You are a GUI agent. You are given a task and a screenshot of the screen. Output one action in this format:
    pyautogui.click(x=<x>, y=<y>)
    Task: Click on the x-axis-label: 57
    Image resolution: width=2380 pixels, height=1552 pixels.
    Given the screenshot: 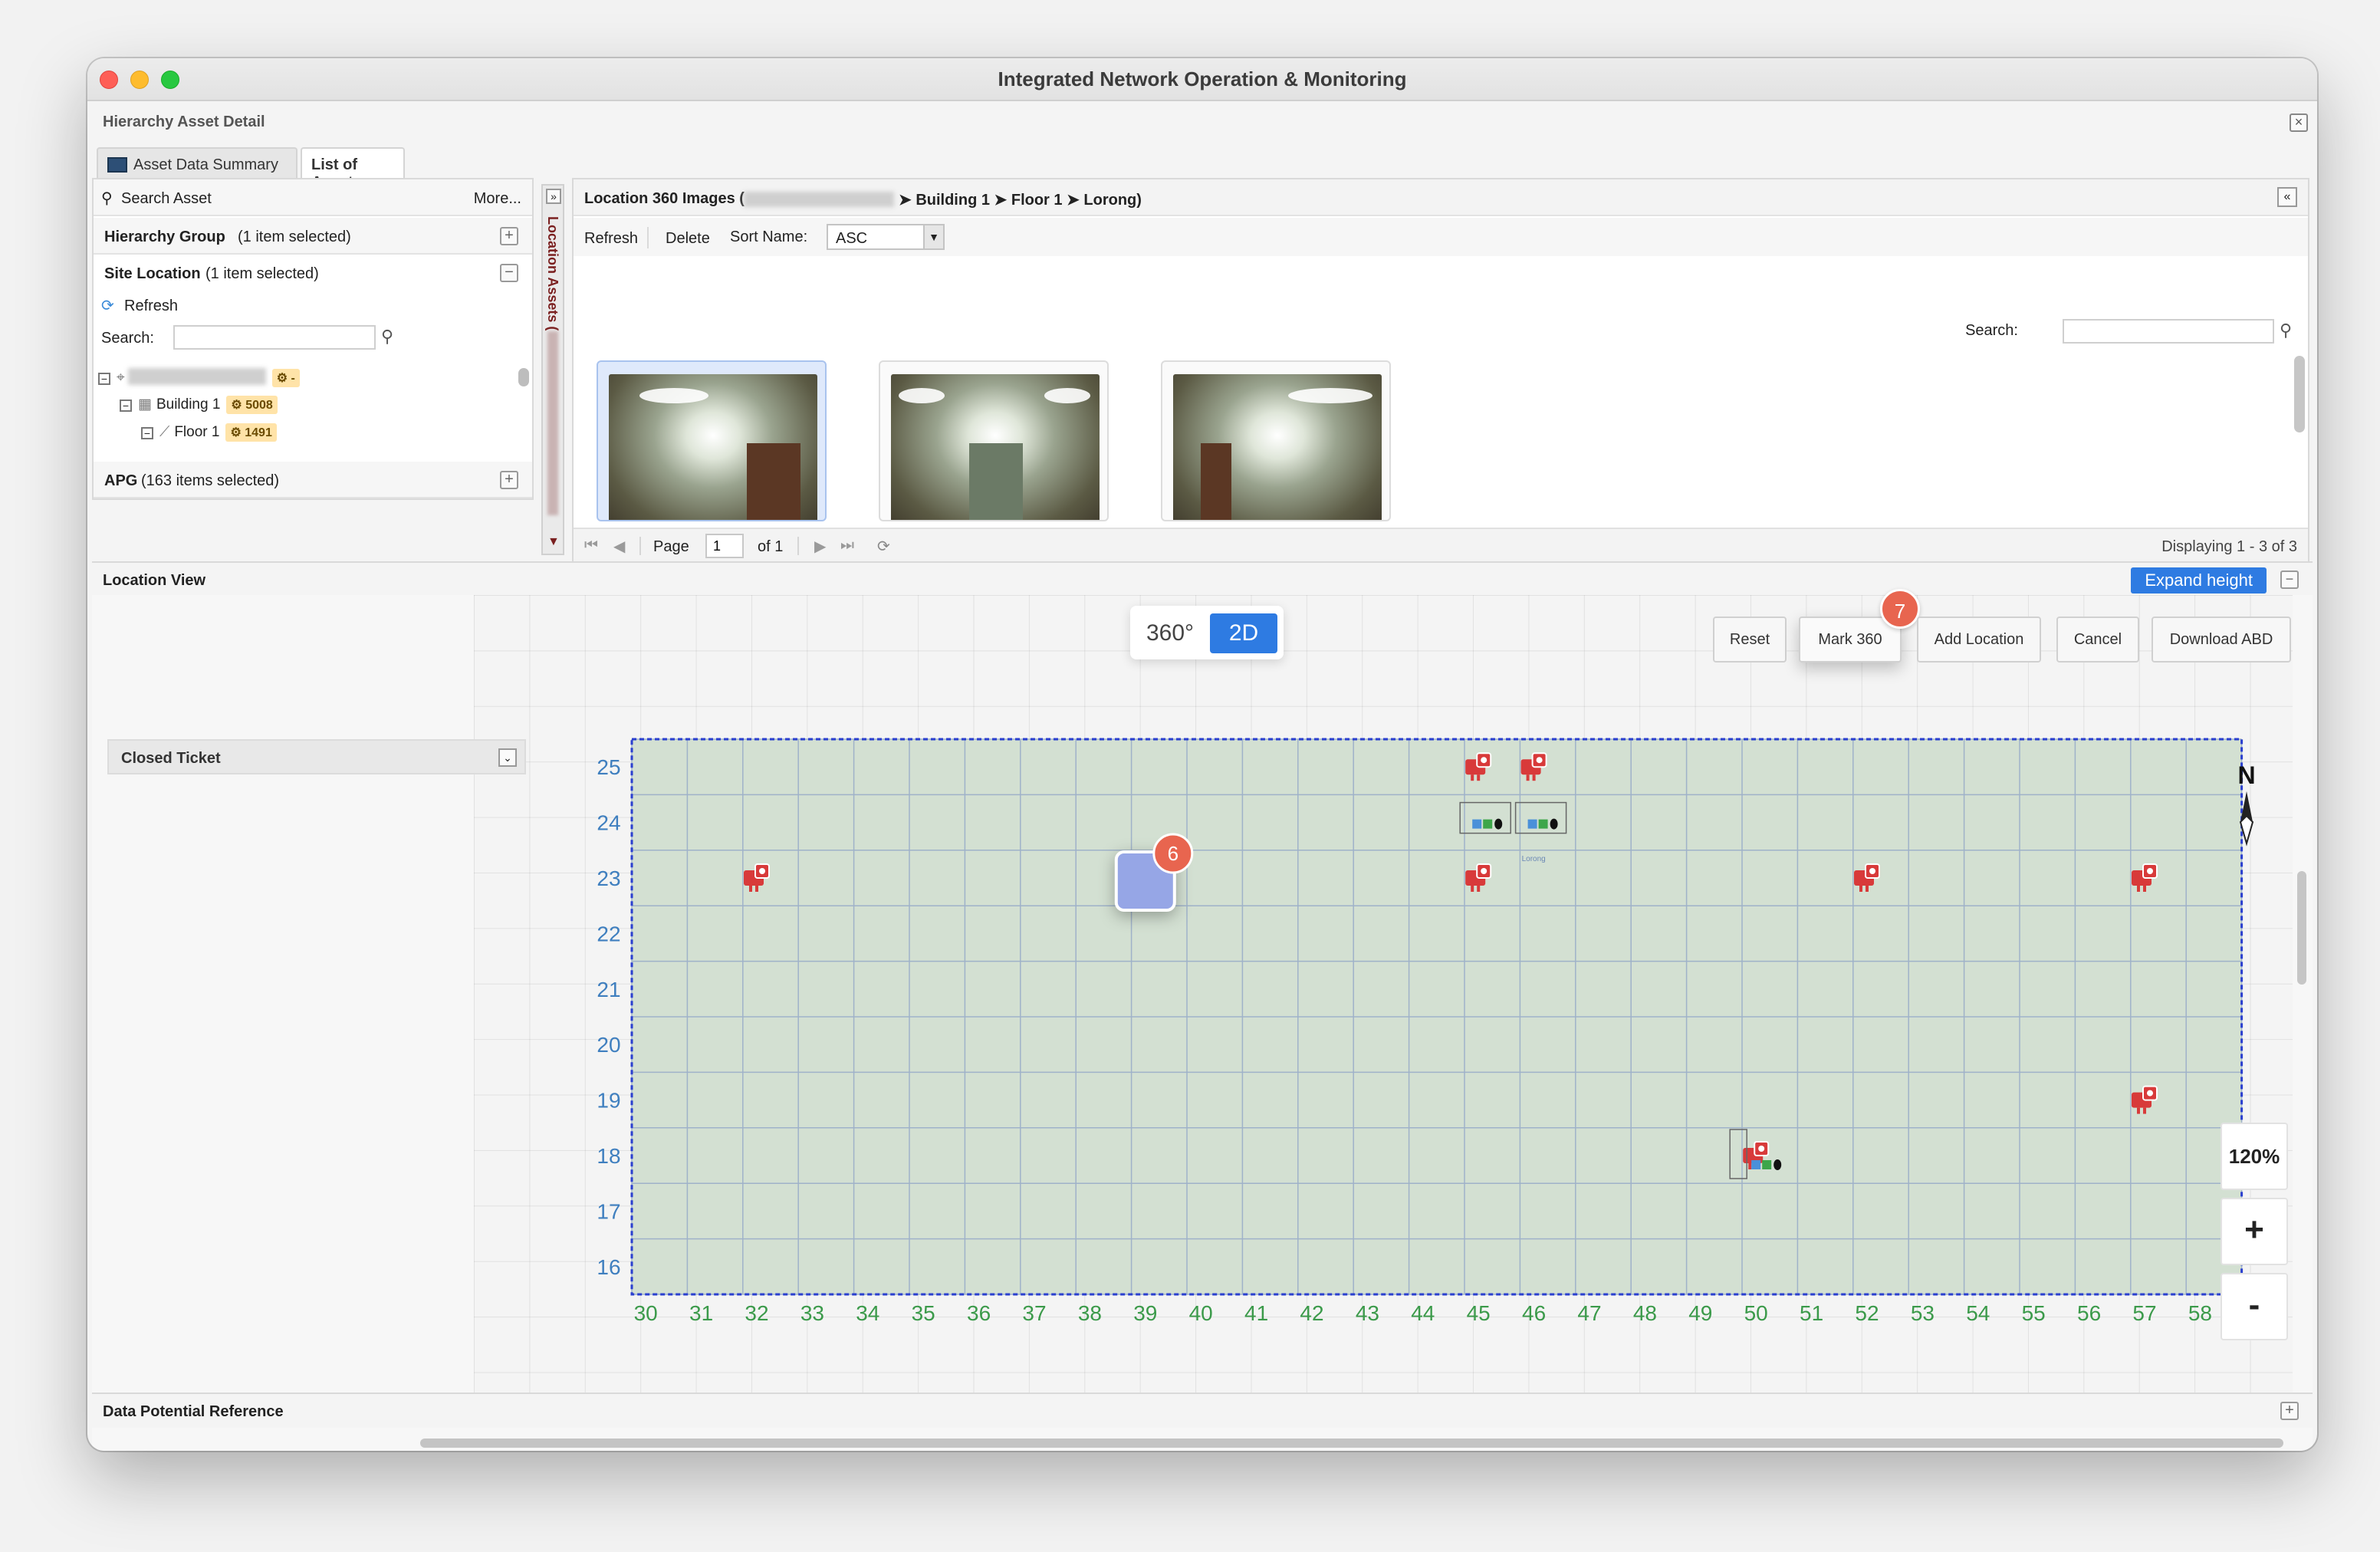 What is the action you would take?
    pyautogui.click(x=2144, y=1313)
    